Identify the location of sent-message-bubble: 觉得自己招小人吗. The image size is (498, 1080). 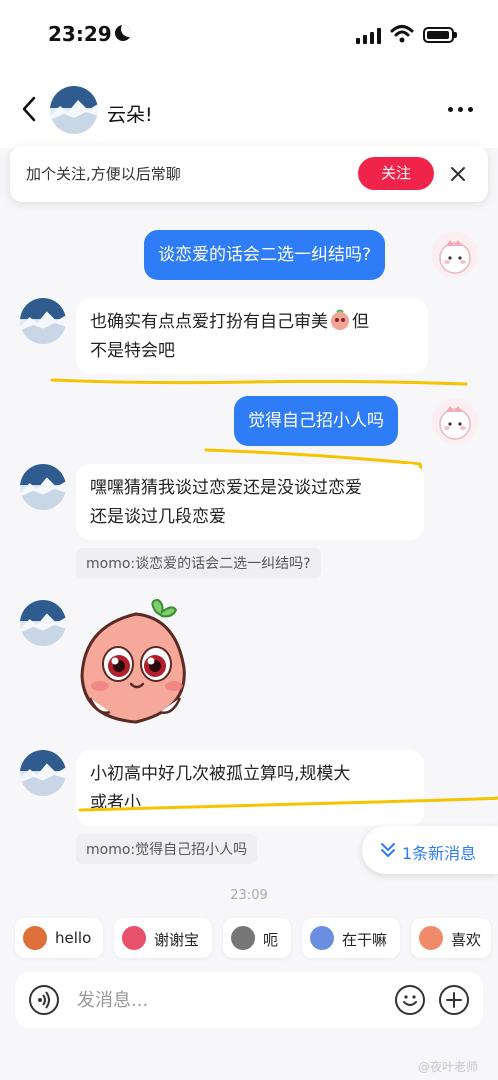
(316, 421).